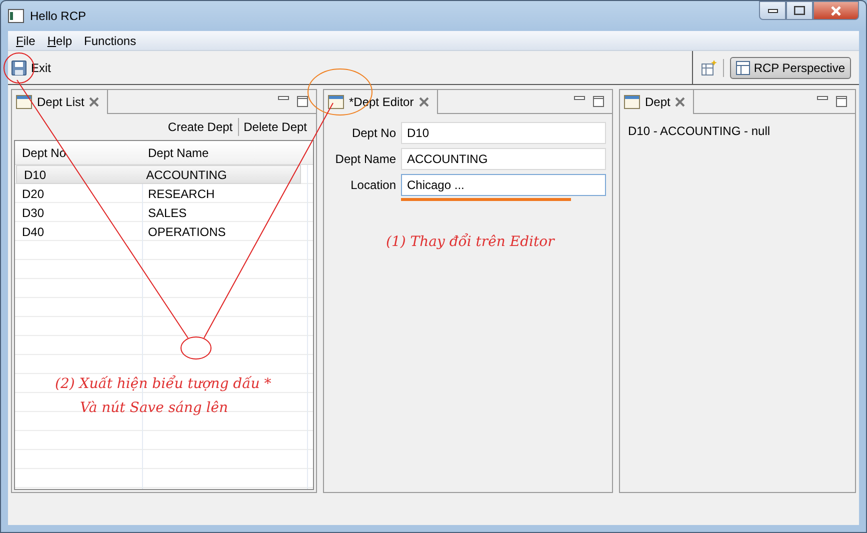  What do you see at coordinates (58, 16) in the screenshot?
I see `window-title: Hello RCP` at bounding box center [58, 16].